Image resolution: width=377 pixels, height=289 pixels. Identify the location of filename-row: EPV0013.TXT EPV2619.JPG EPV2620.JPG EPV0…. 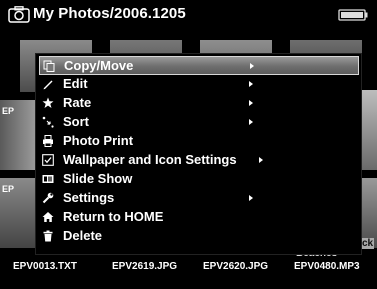
(188, 268).